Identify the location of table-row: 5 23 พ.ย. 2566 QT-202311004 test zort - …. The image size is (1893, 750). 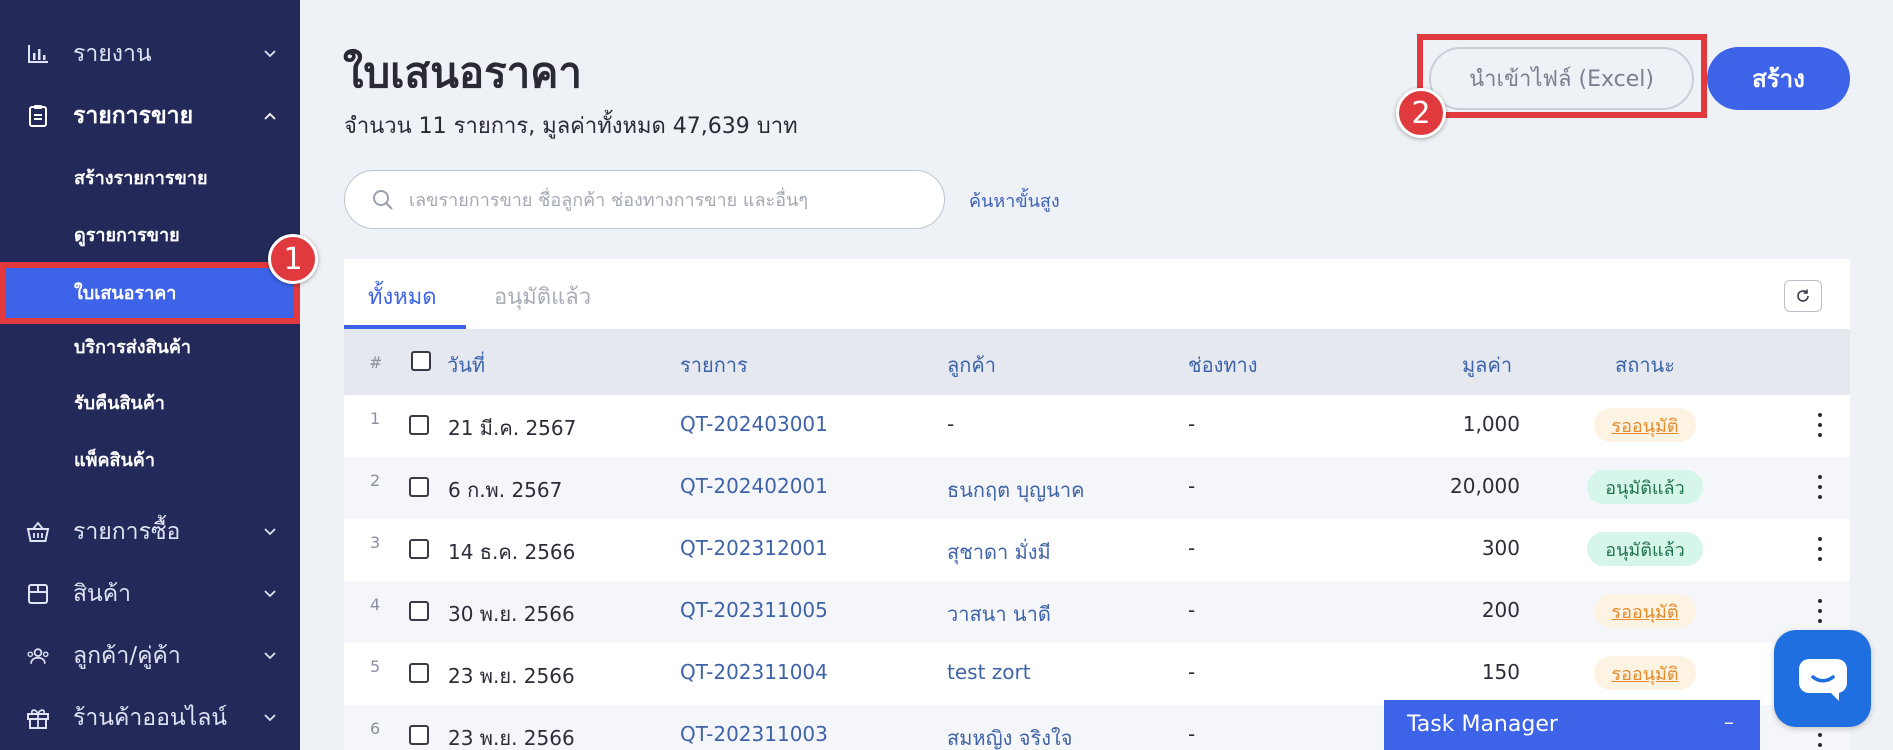
(1097, 674).